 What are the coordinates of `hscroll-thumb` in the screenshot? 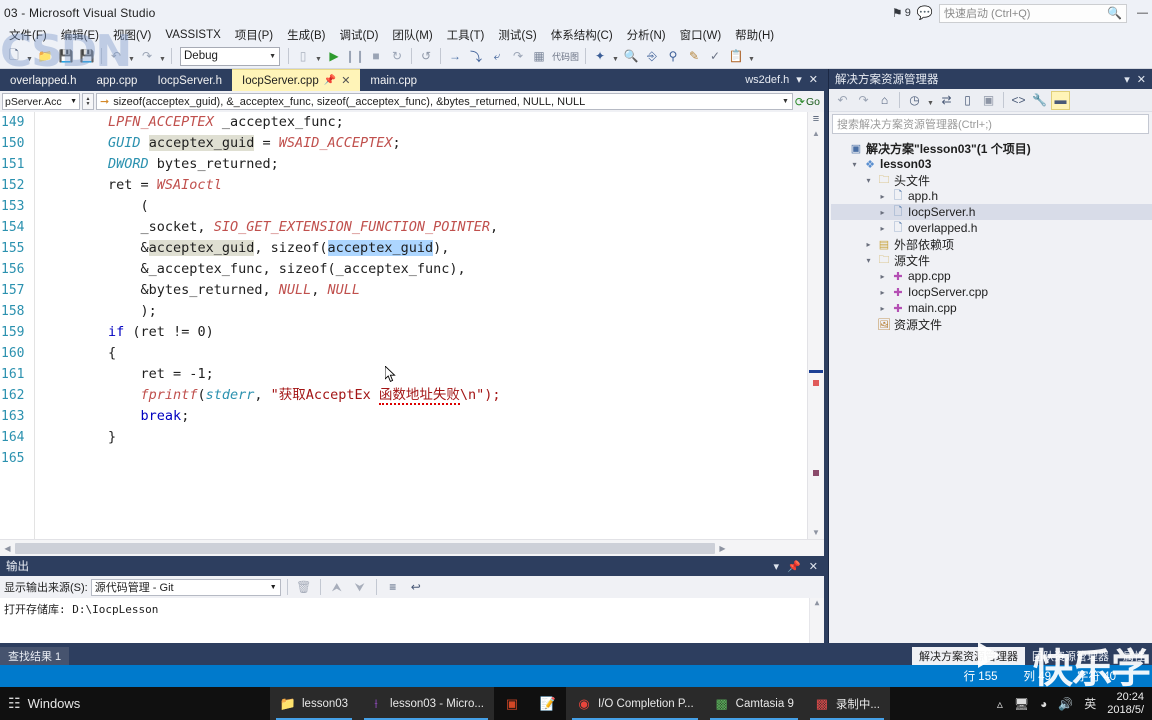 It's located at (365, 548).